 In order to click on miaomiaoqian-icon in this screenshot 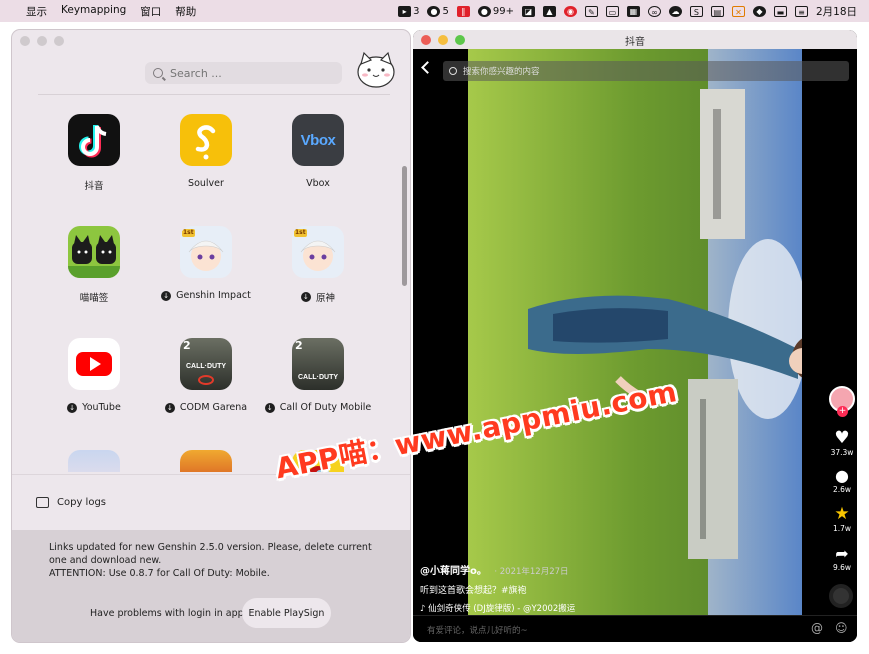, I will do `click(94, 252)`.